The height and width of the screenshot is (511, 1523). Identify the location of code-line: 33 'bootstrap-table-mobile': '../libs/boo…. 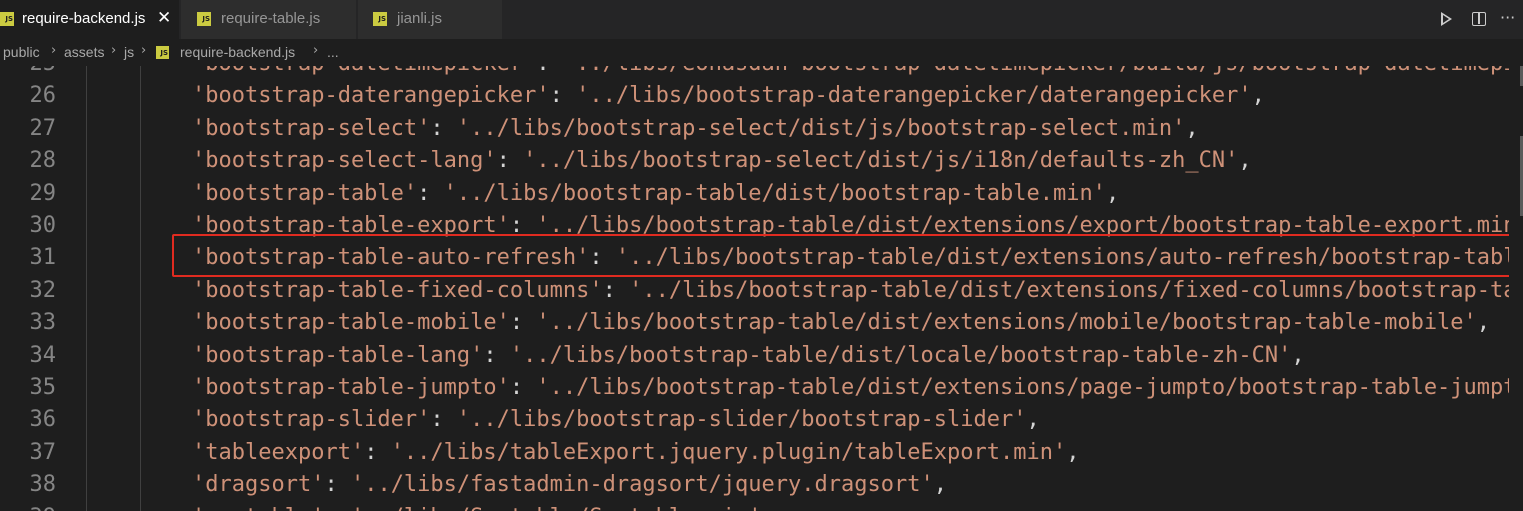
(761, 323).